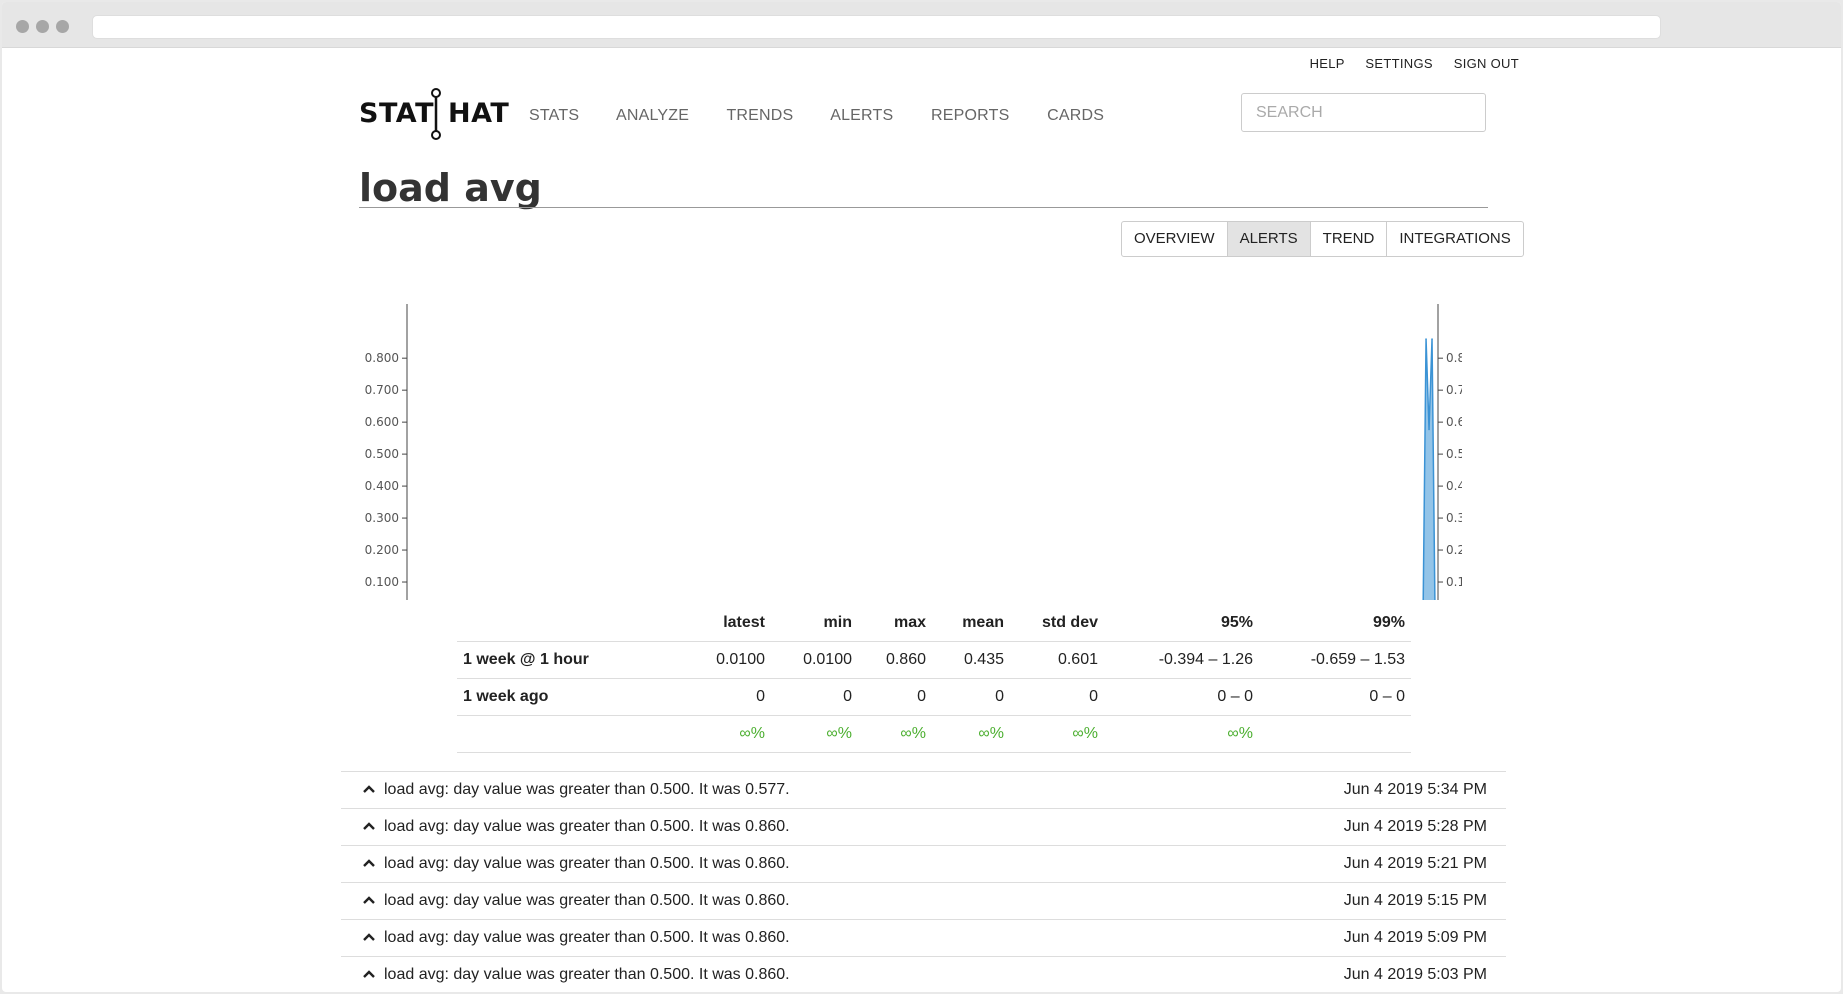  Describe the element at coordinates (1075, 115) in the screenshot. I see `nav-cards: CARDS` at that location.